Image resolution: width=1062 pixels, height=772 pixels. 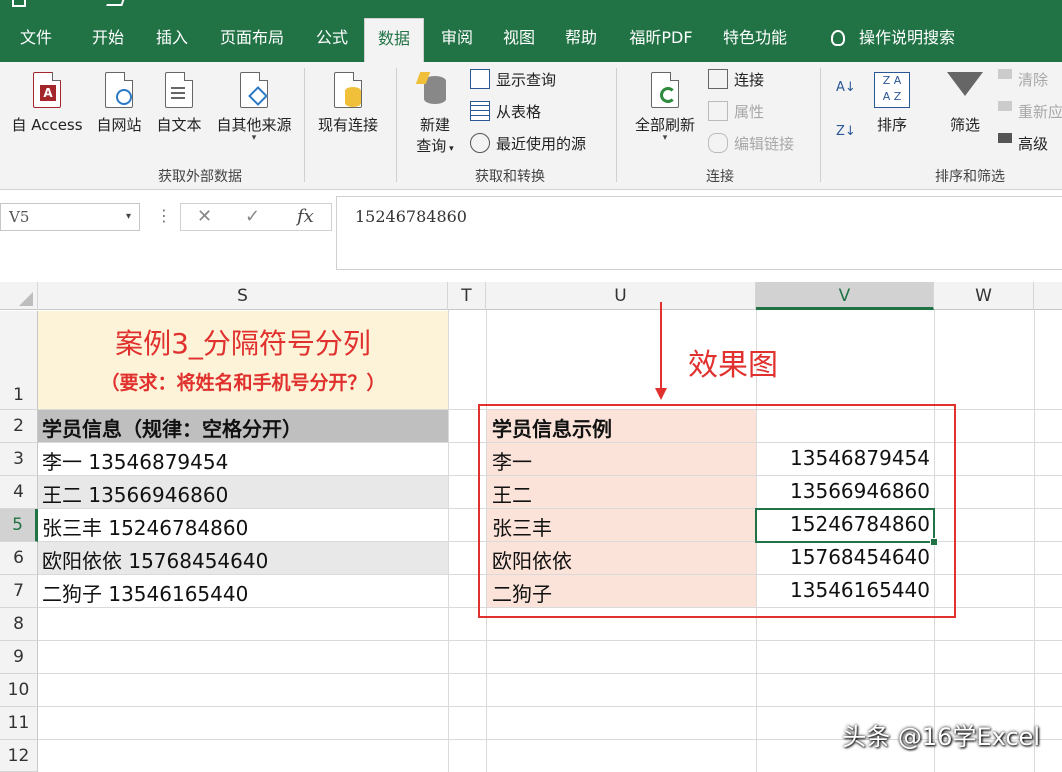 I want to click on sort-a-to-z-icon: A↓, so click(x=848, y=88).